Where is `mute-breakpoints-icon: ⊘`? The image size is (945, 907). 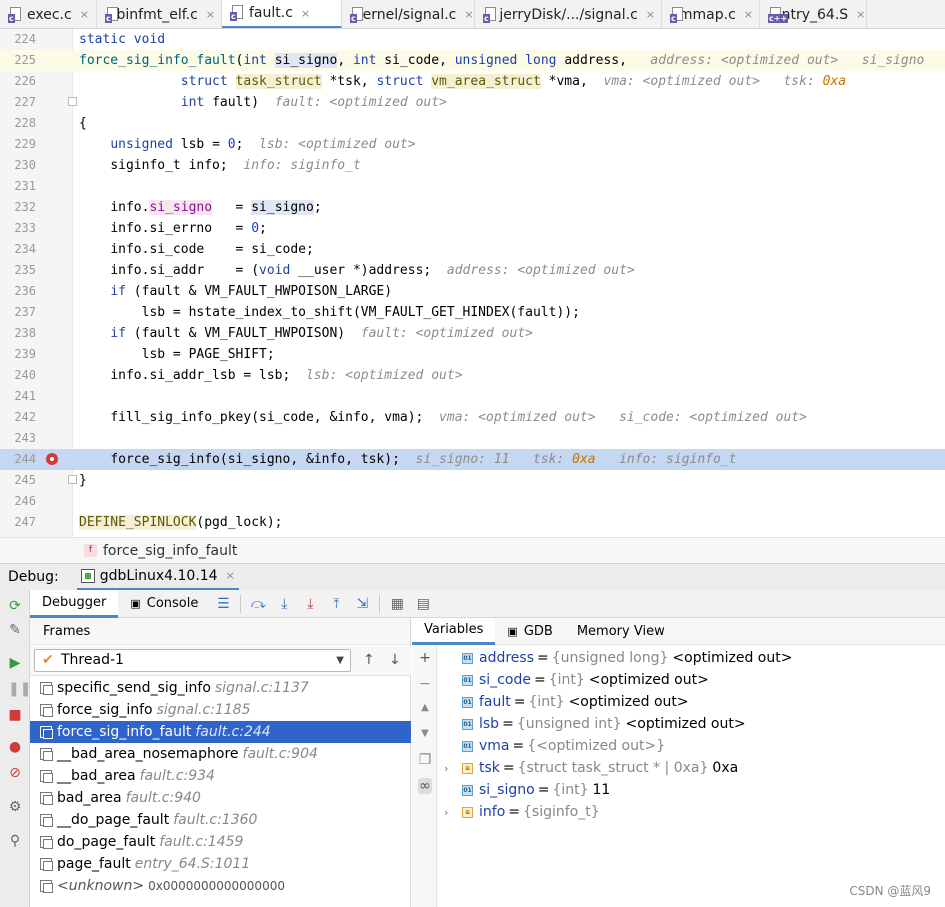 mute-breakpoints-icon: ⊘ is located at coordinates (15, 773).